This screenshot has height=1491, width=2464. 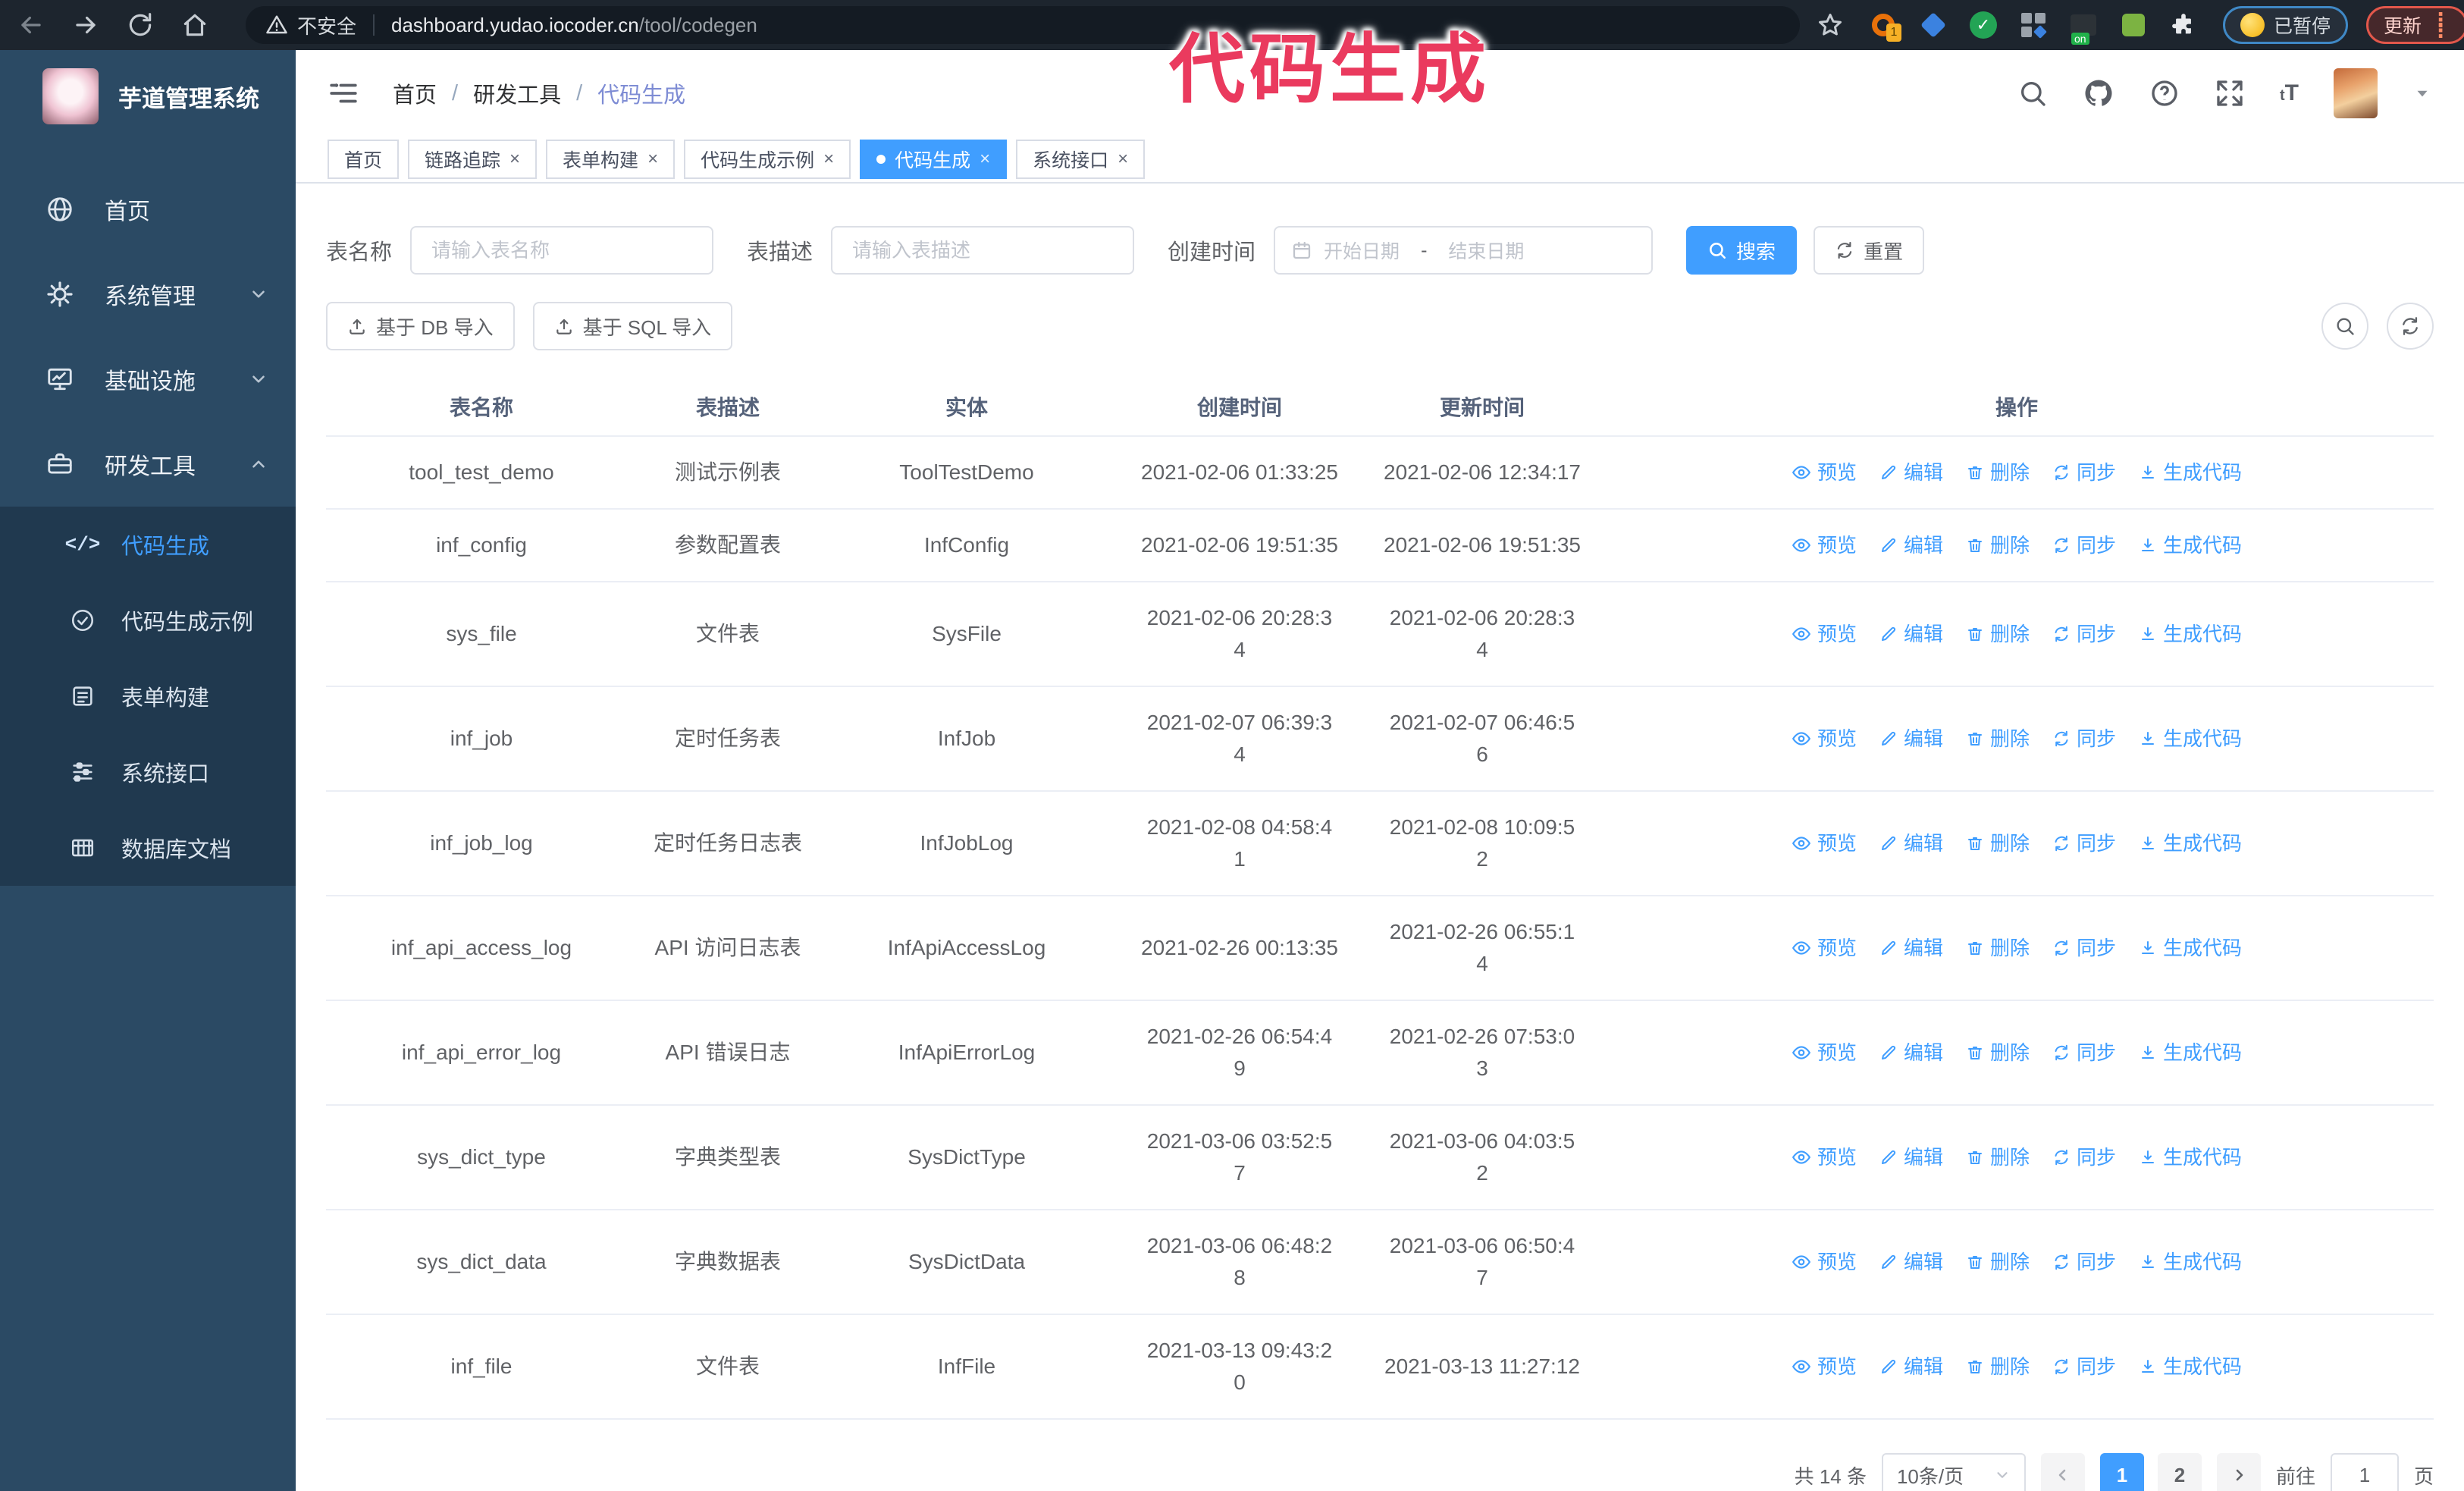 I want to click on extension-icon: 1, so click(x=1886, y=26).